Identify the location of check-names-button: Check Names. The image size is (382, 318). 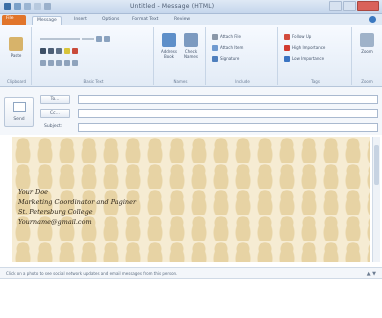
(191, 46).